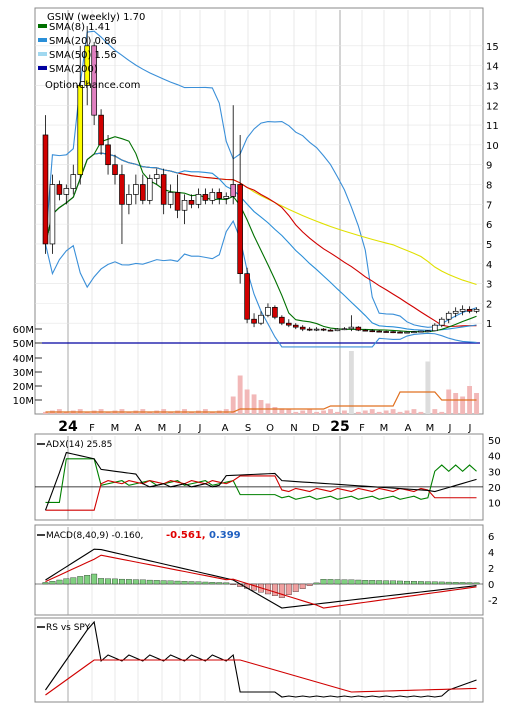  I want to click on price-tick-label: 9, so click(489, 166).